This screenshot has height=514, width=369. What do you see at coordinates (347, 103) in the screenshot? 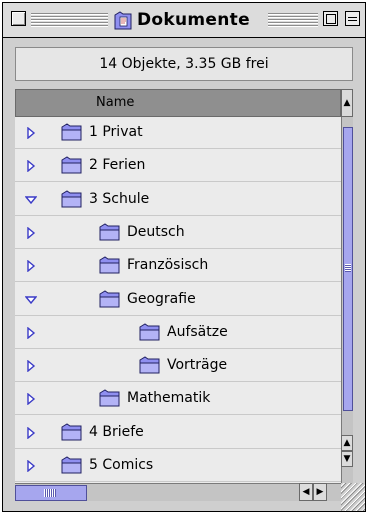
I see `sort-direction-button: ▲` at bounding box center [347, 103].